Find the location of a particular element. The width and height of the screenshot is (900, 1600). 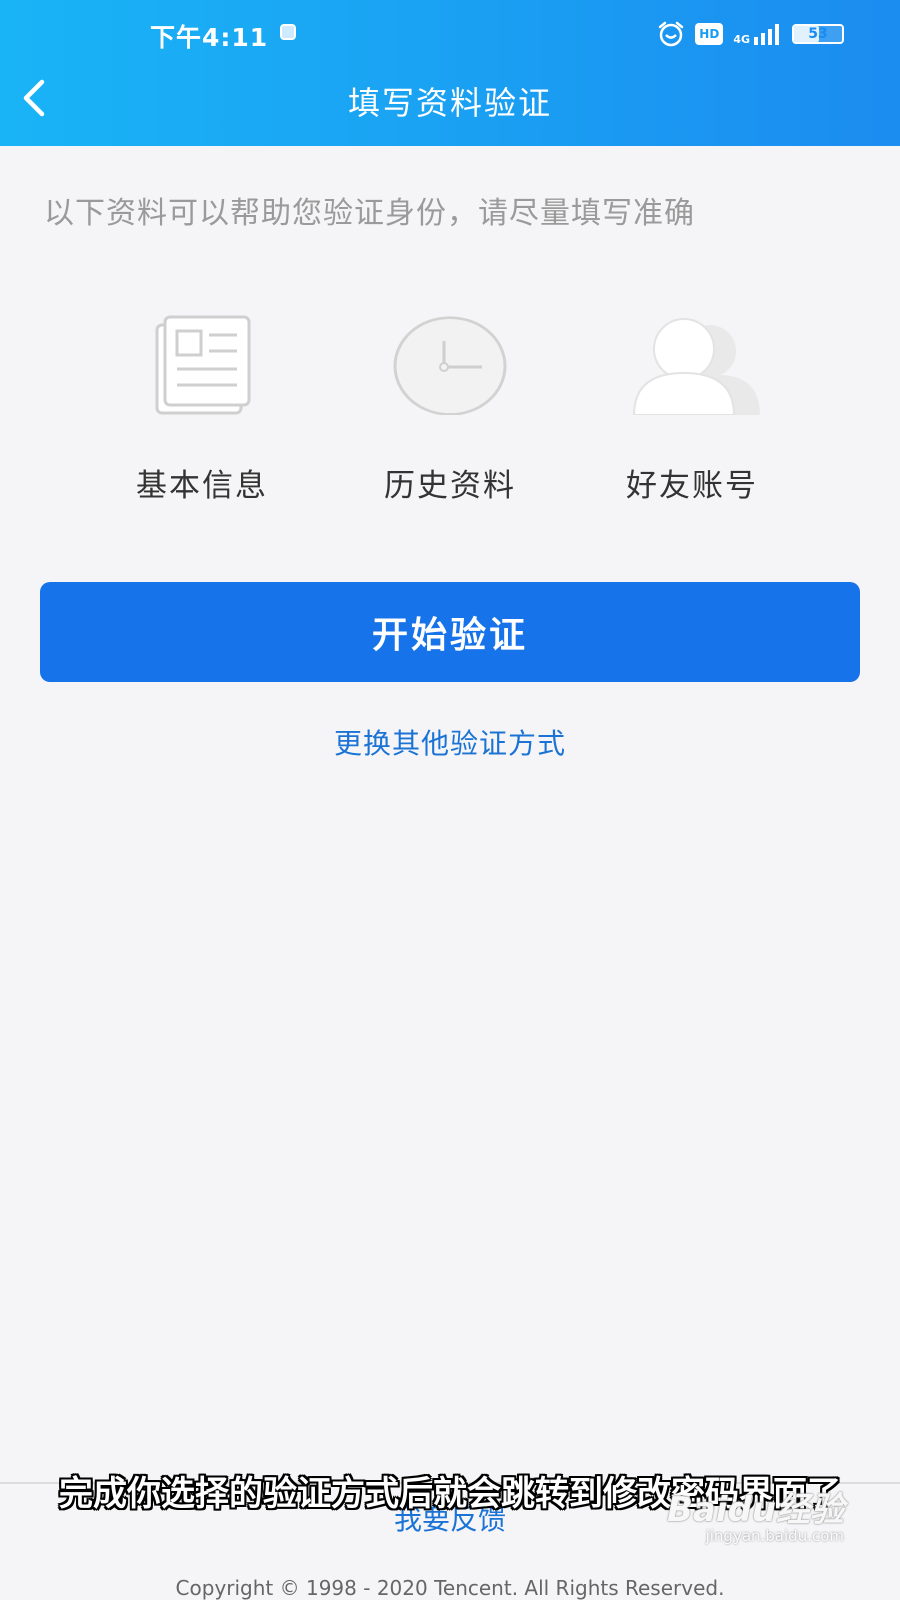

watermark-logo: Baidu经验 is located at coordinates (755, 1510).